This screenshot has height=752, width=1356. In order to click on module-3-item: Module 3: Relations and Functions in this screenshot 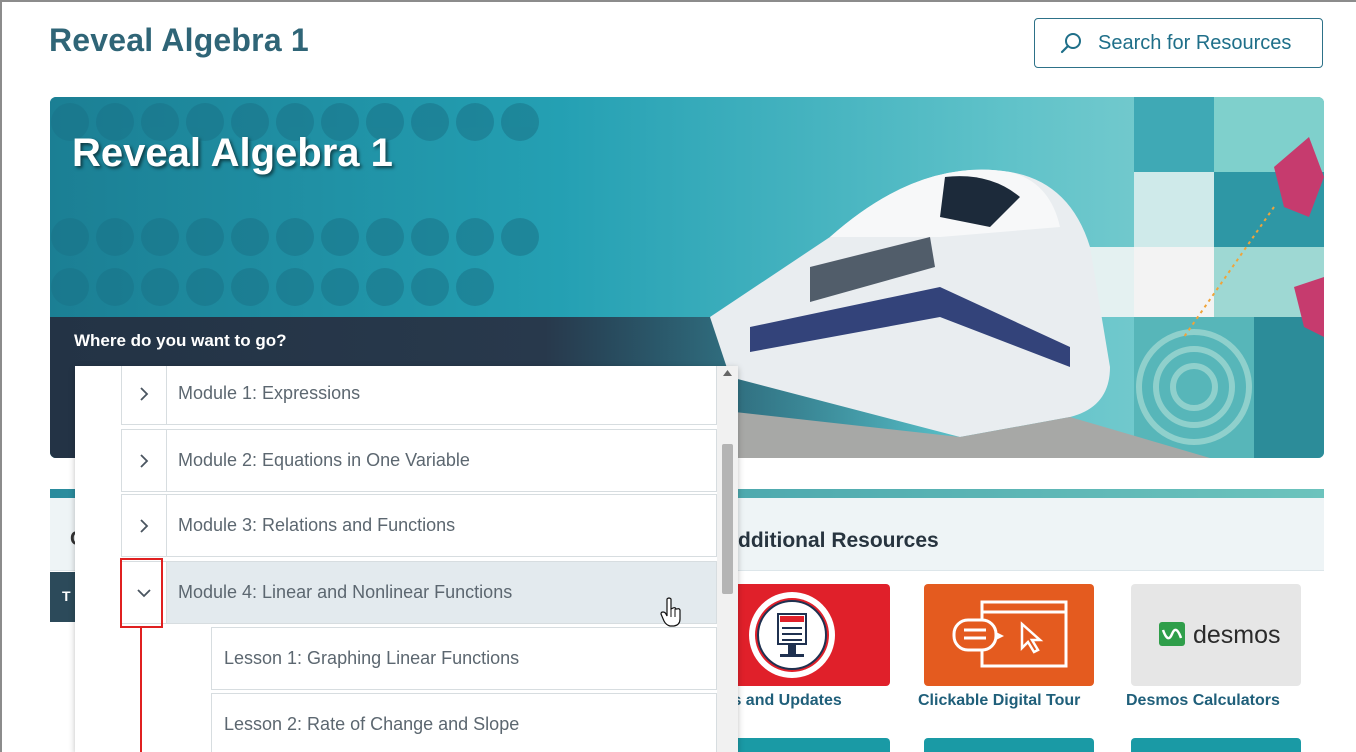, I will do `click(419, 525)`.